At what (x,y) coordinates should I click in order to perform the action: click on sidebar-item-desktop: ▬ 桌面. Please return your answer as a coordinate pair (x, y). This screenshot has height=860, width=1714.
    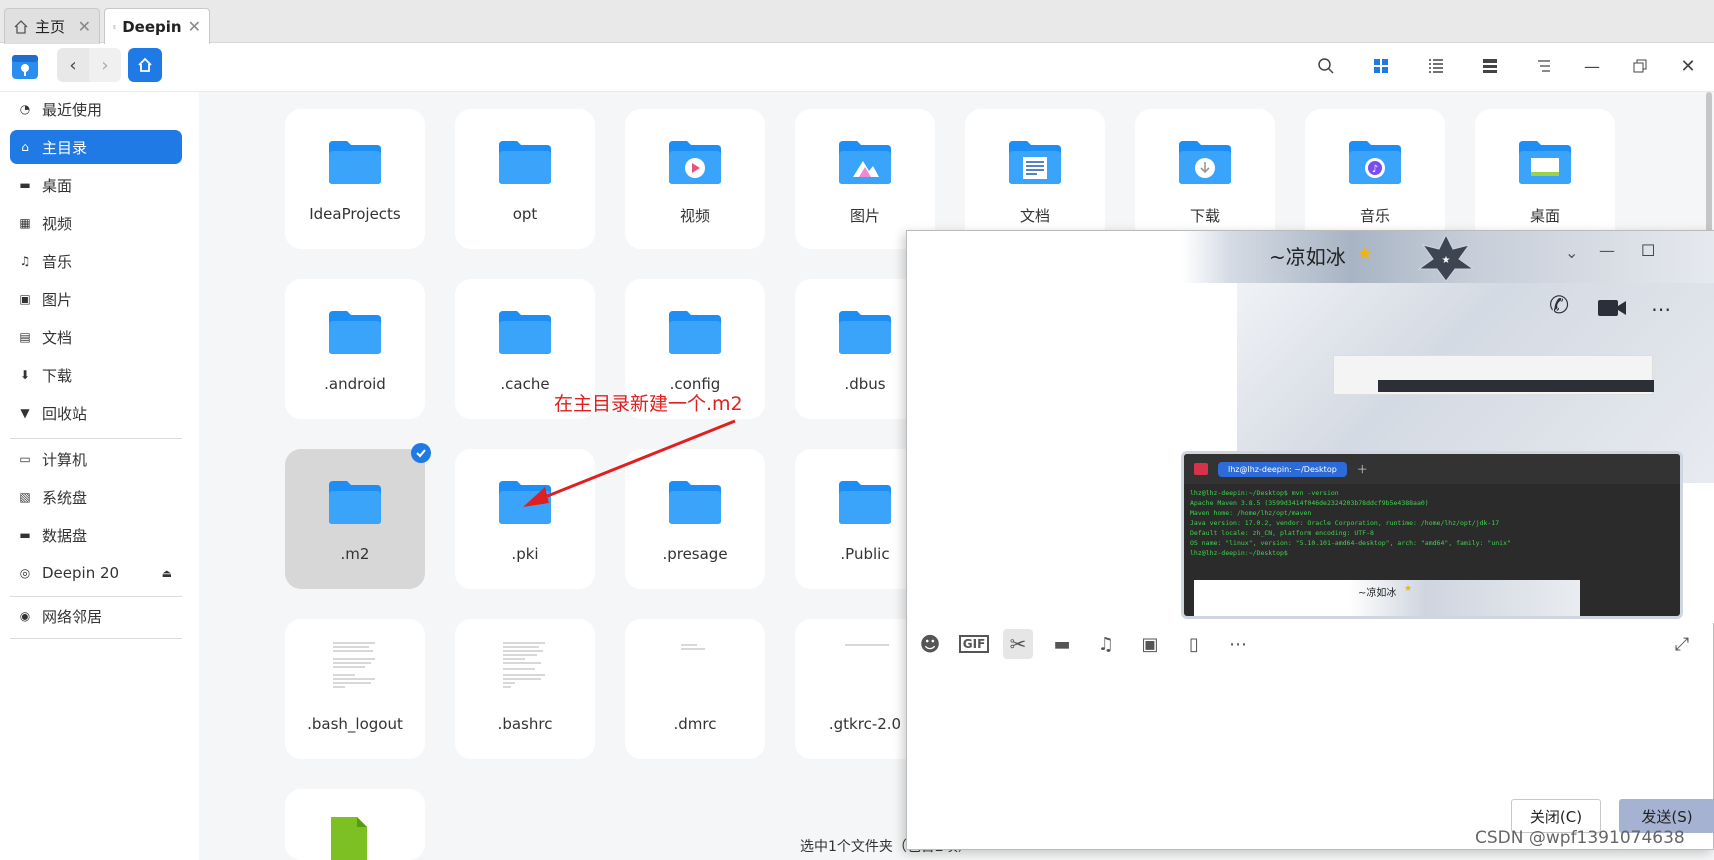
    Looking at the image, I should click on (96, 185).